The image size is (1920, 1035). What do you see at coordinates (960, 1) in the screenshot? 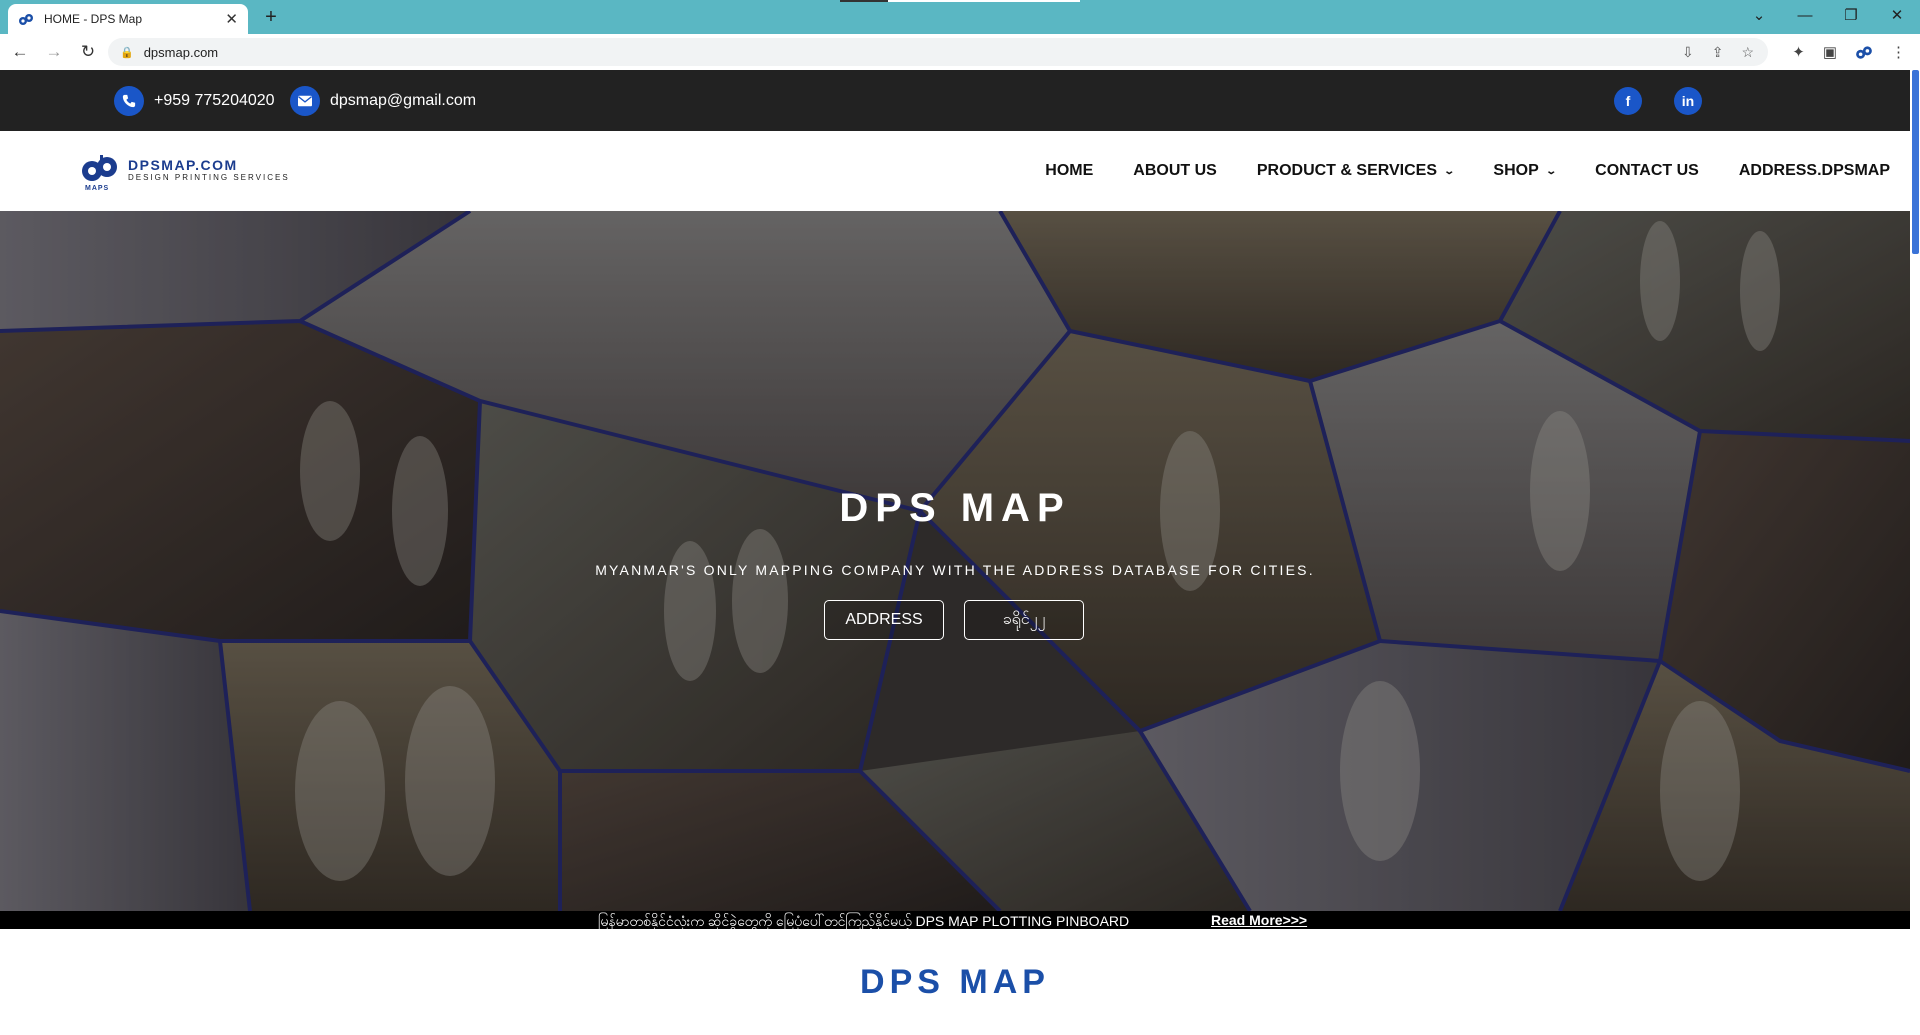
I see `tab-strip-indicator` at bounding box center [960, 1].